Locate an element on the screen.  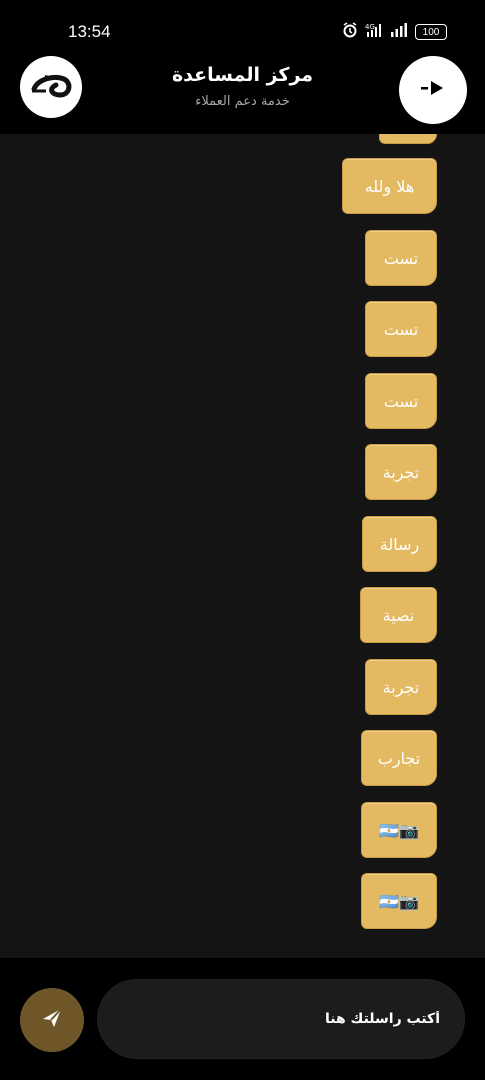
status-bar: 13:54 4G 100 is located at coordinates (242, 30).